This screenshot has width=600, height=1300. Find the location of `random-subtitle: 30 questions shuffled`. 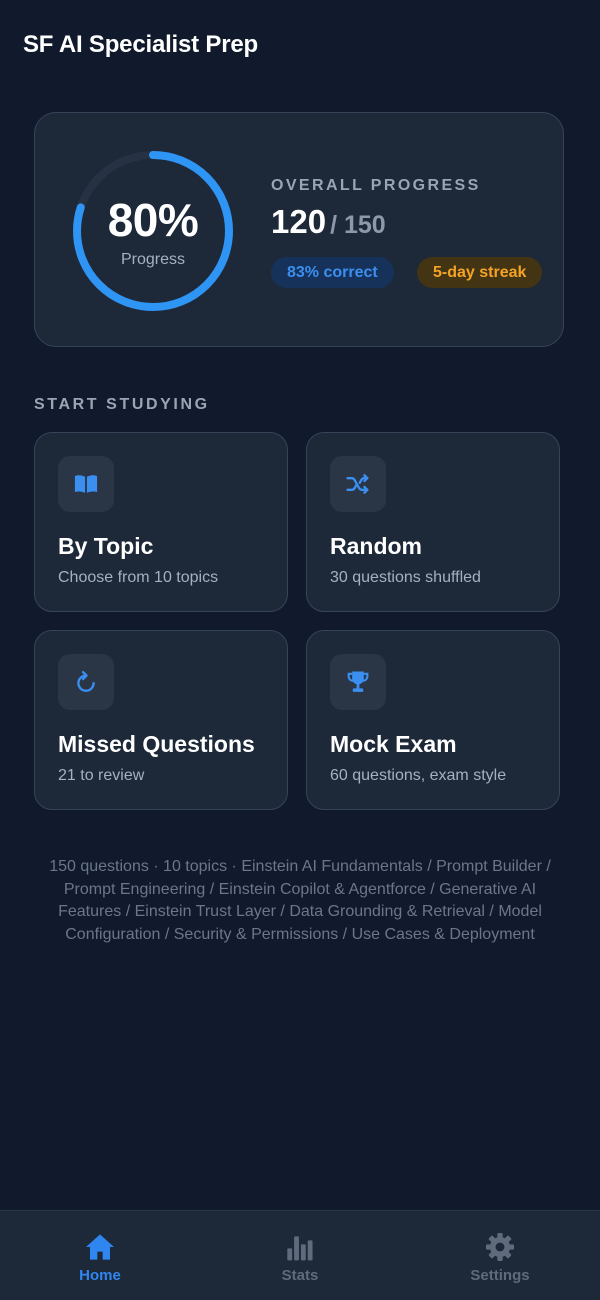

random-subtitle: 30 questions shuffled is located at coordinates (405, 577).